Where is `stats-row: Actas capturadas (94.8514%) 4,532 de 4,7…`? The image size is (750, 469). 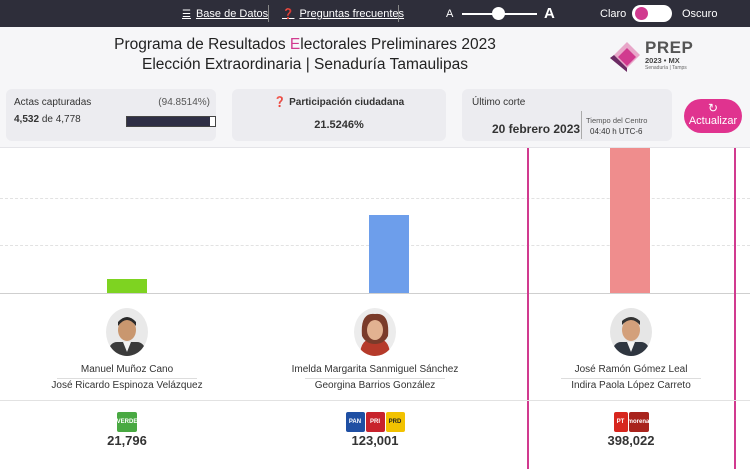 stats-row: Actas capturadas (94.8514%) 4,532 de 4,7… is located at coordinates (375, 115).